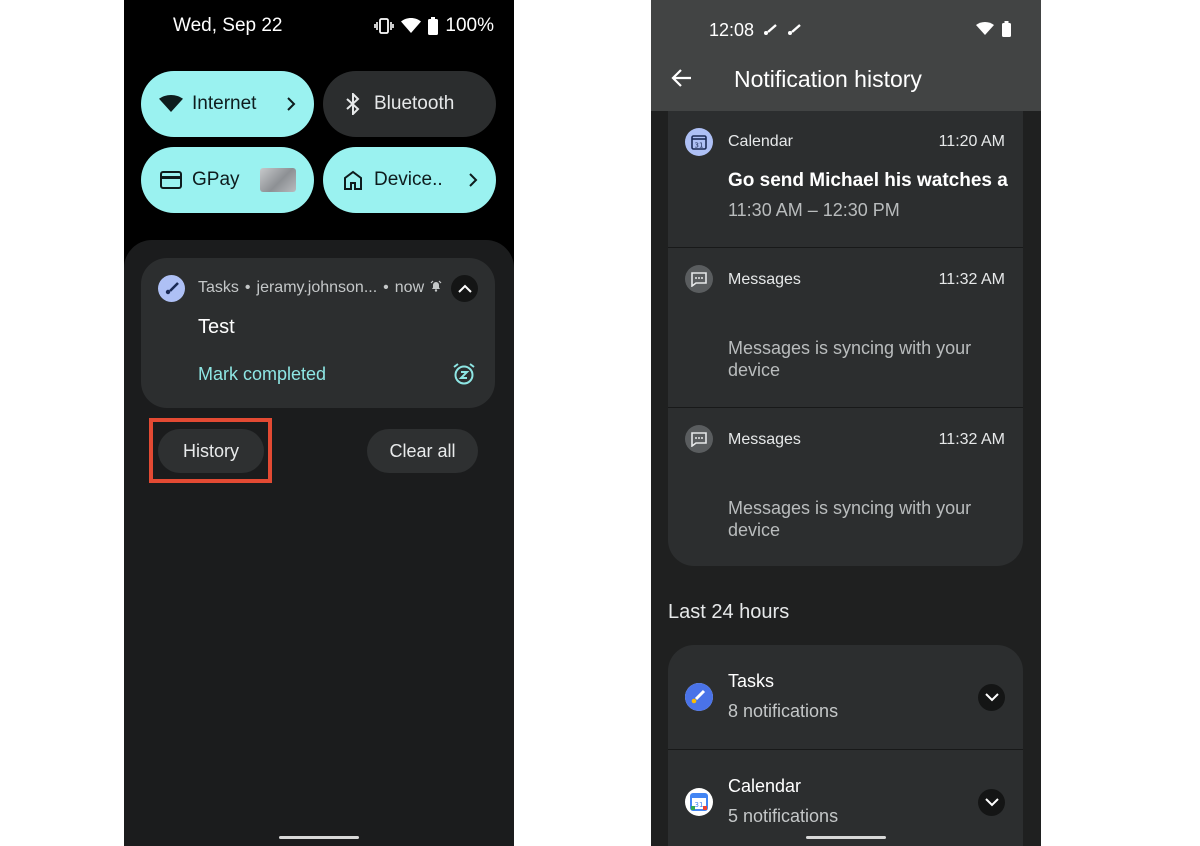 The image size is (1200, 846). I want to click on section-title: Last 24 hours, so click(729, 612).